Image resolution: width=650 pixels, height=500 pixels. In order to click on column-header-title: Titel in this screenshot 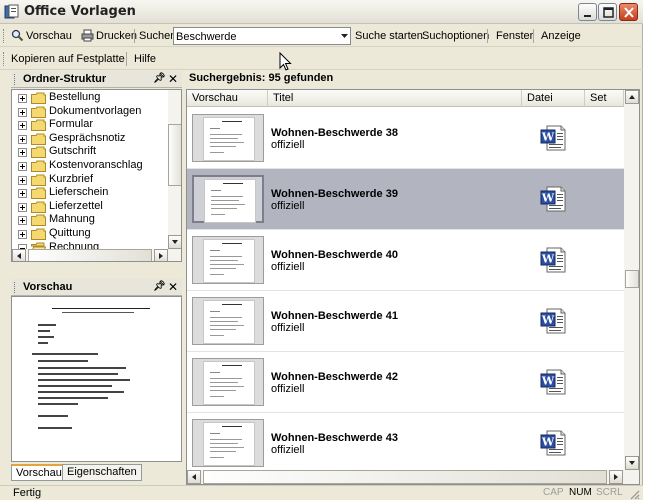, I will do `click(395, 98)`.